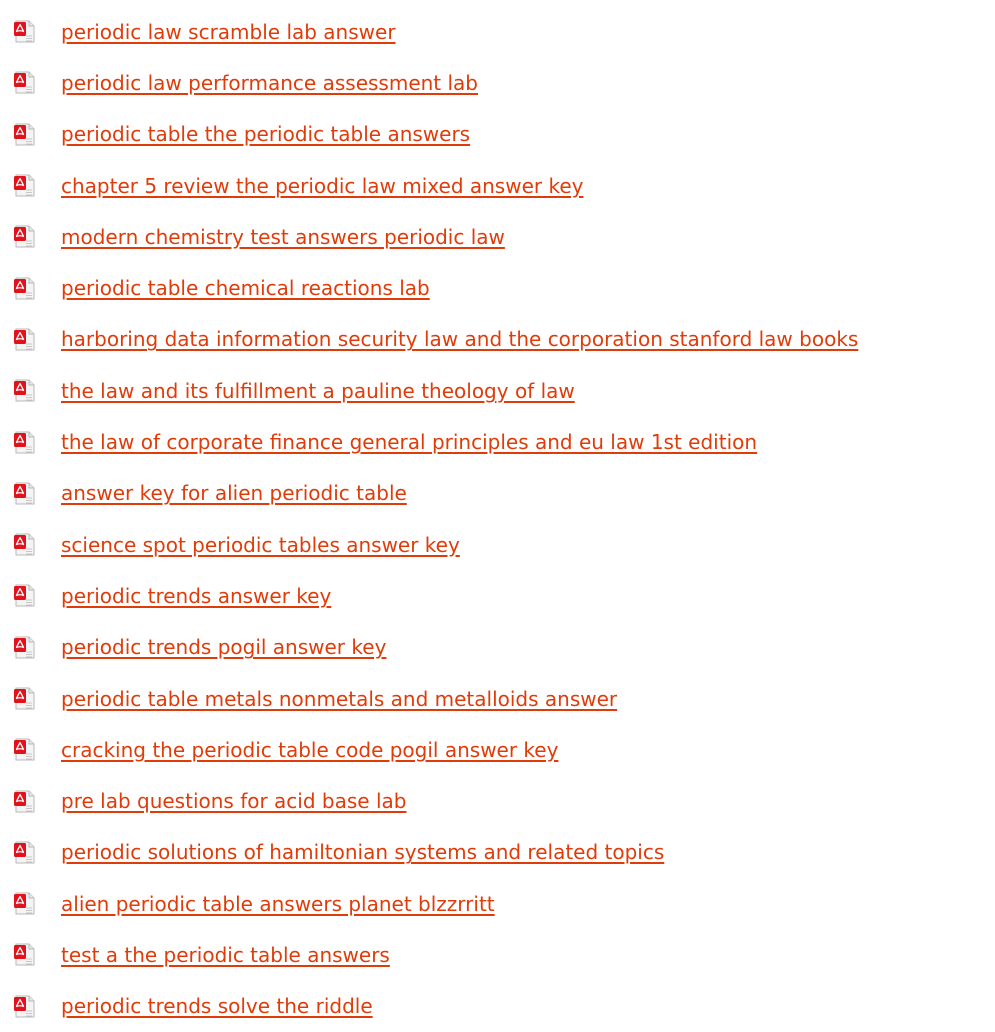 The height and width of the screenshot is (1032, 995). What do you see at coordinates (228, 32) in the screenshot?
I see `pdf-link: periodic law scramble lab answer` at bounding box center [228, 32].